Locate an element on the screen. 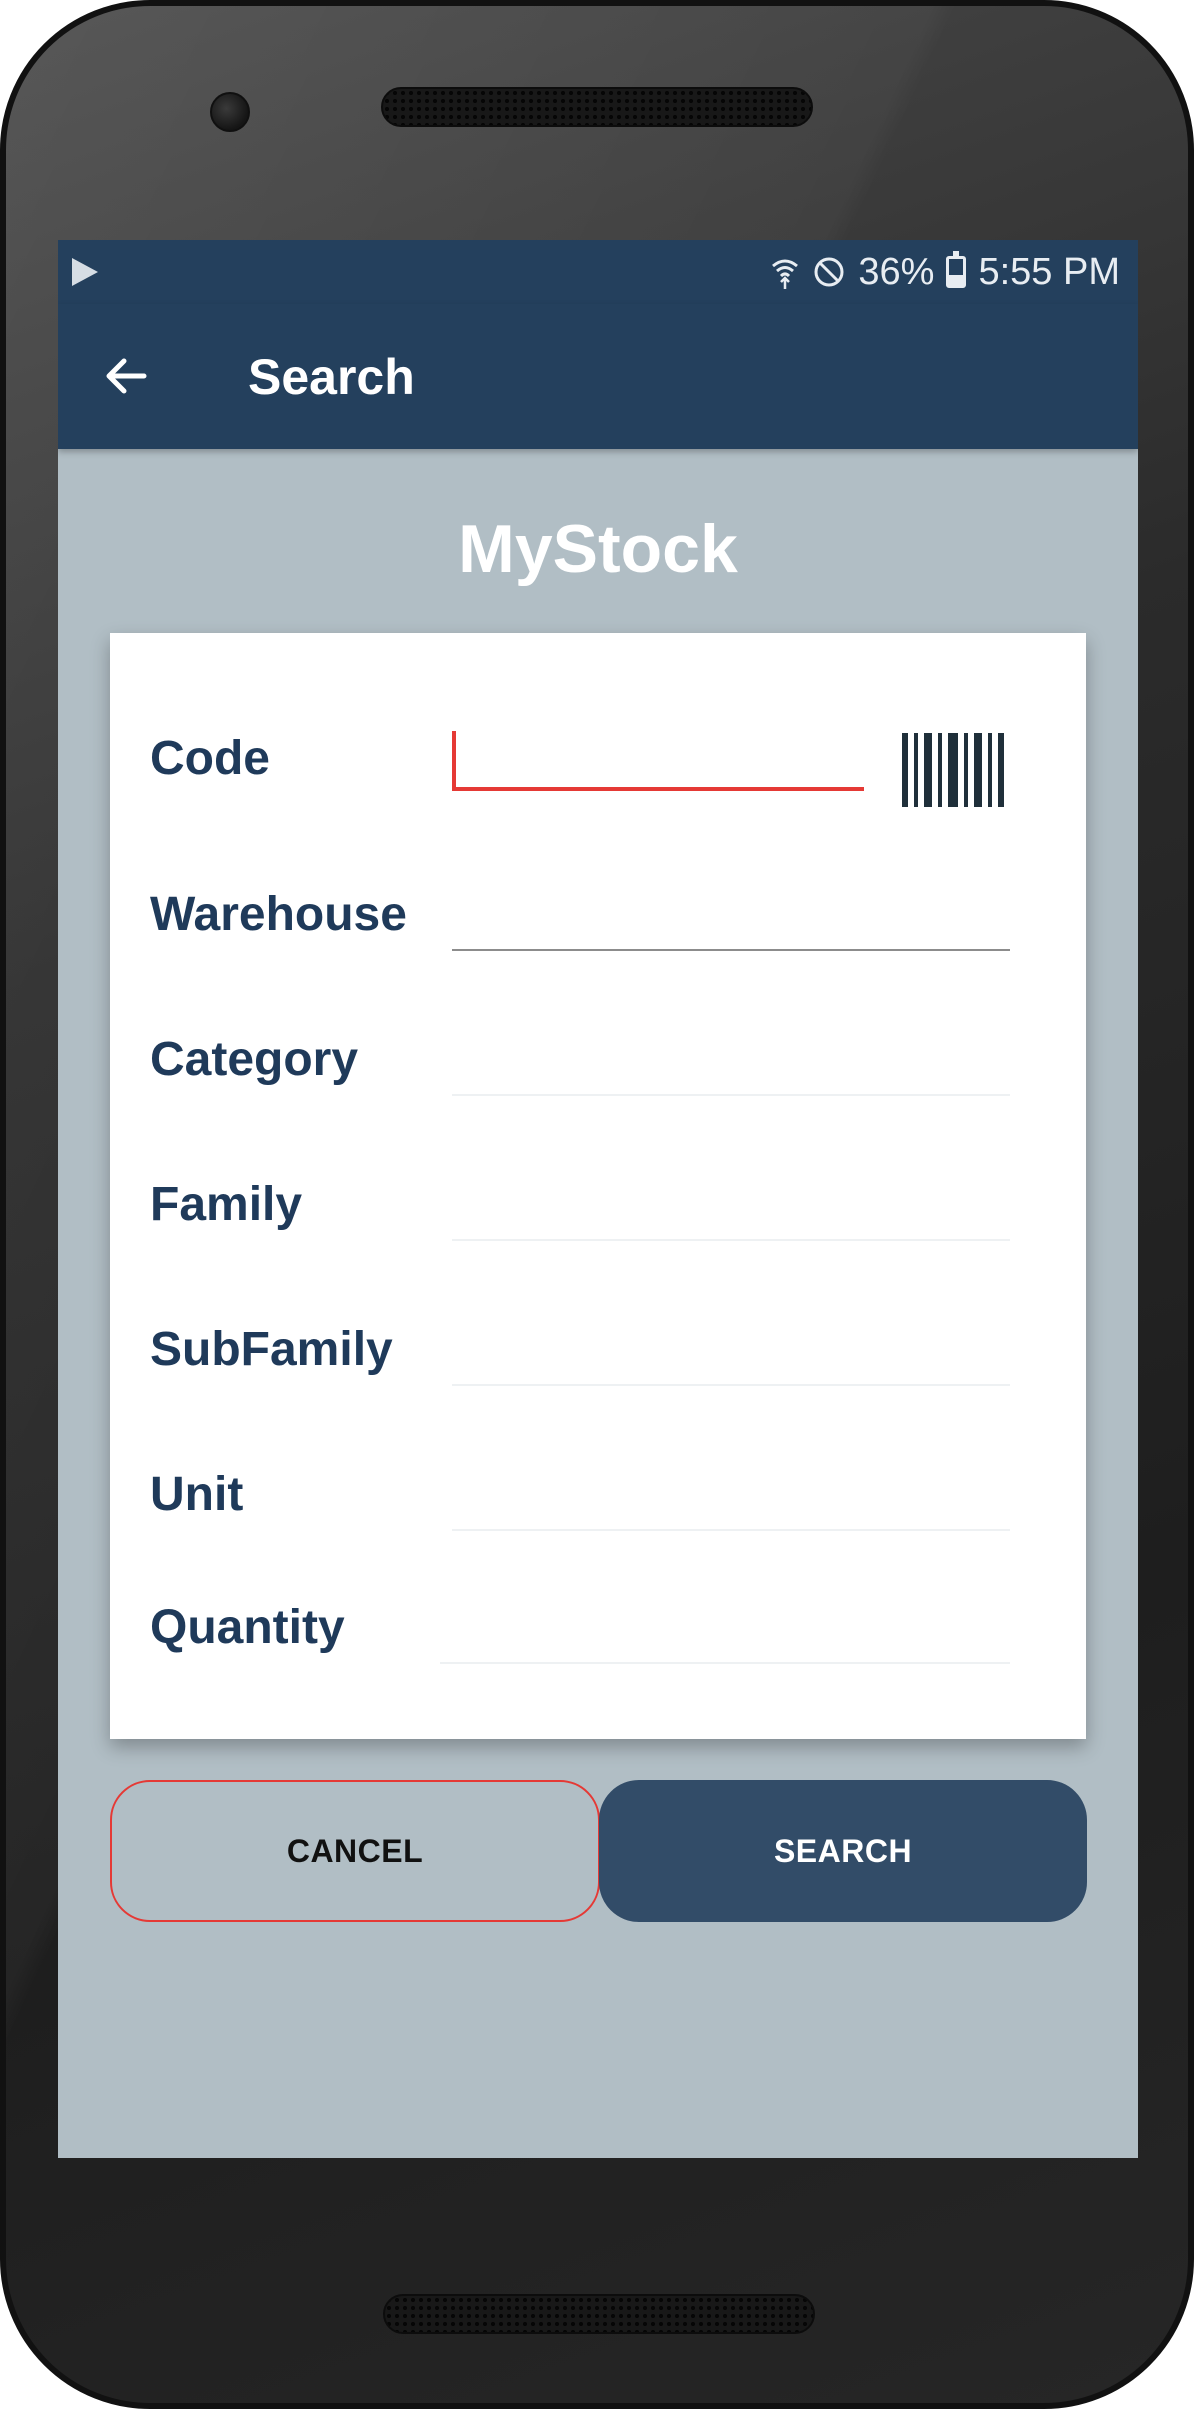  form-row-warehouse: Warehouse is located at coordinates (598, 923).